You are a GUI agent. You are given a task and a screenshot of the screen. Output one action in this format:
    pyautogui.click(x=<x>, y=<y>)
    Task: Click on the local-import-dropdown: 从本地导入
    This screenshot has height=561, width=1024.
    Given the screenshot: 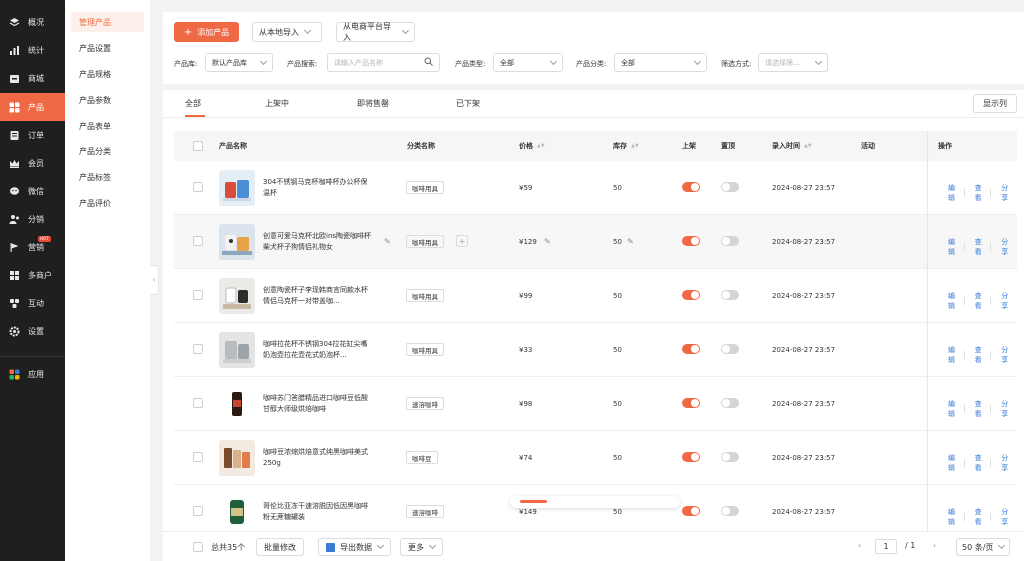 What is the action you would take?
    pyautogui.click(x=287, y=32)
    